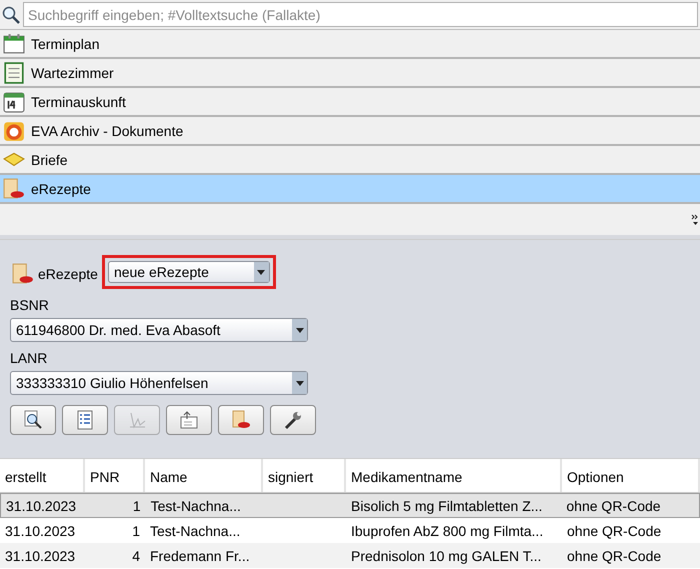  What do you see at coordinates (350, 44) in the screenshot?
I see `nav-item: Terminplan` at bounding box center [350, 44].